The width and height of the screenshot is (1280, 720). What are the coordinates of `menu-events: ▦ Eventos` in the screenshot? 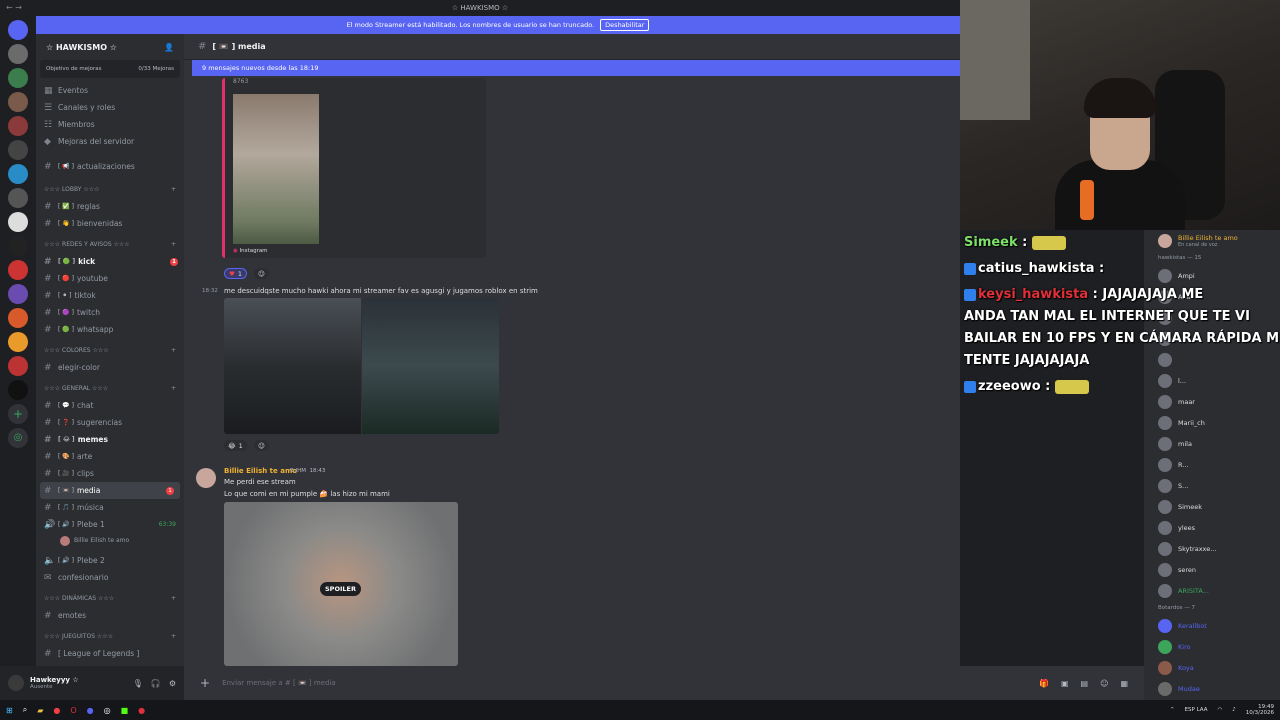 It's located at (110, 90).